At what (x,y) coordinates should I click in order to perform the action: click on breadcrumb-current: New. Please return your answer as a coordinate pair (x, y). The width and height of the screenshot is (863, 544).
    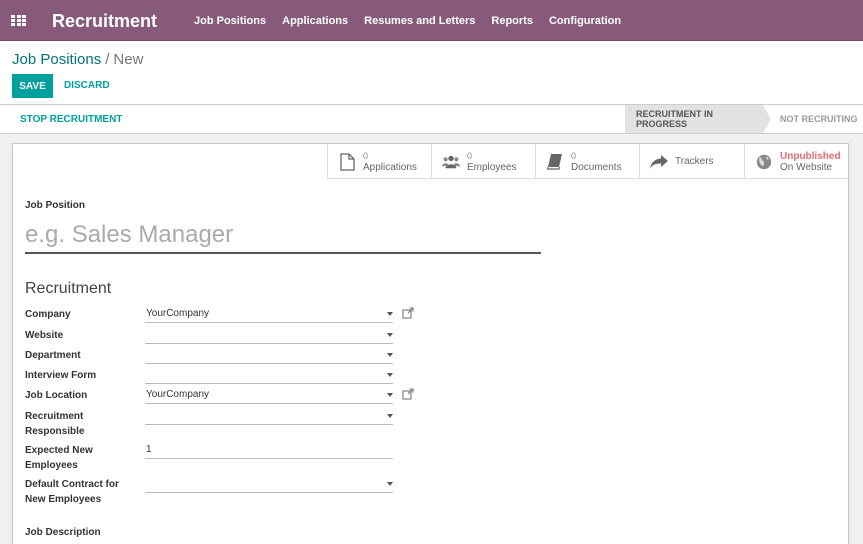
    Looking at the image, I should click on (128, 59).